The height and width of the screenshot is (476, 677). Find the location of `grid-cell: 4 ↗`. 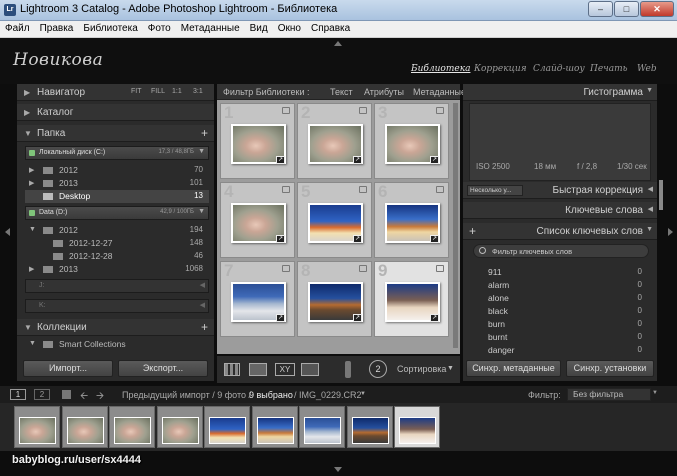

grid-cell: 4 ↗ is located at coordinates (257, 220).